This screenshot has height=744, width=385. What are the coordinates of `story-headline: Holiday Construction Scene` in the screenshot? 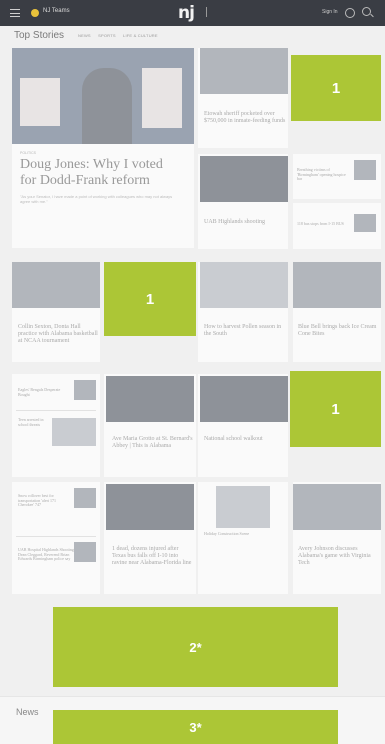 It's located at (244, 534).